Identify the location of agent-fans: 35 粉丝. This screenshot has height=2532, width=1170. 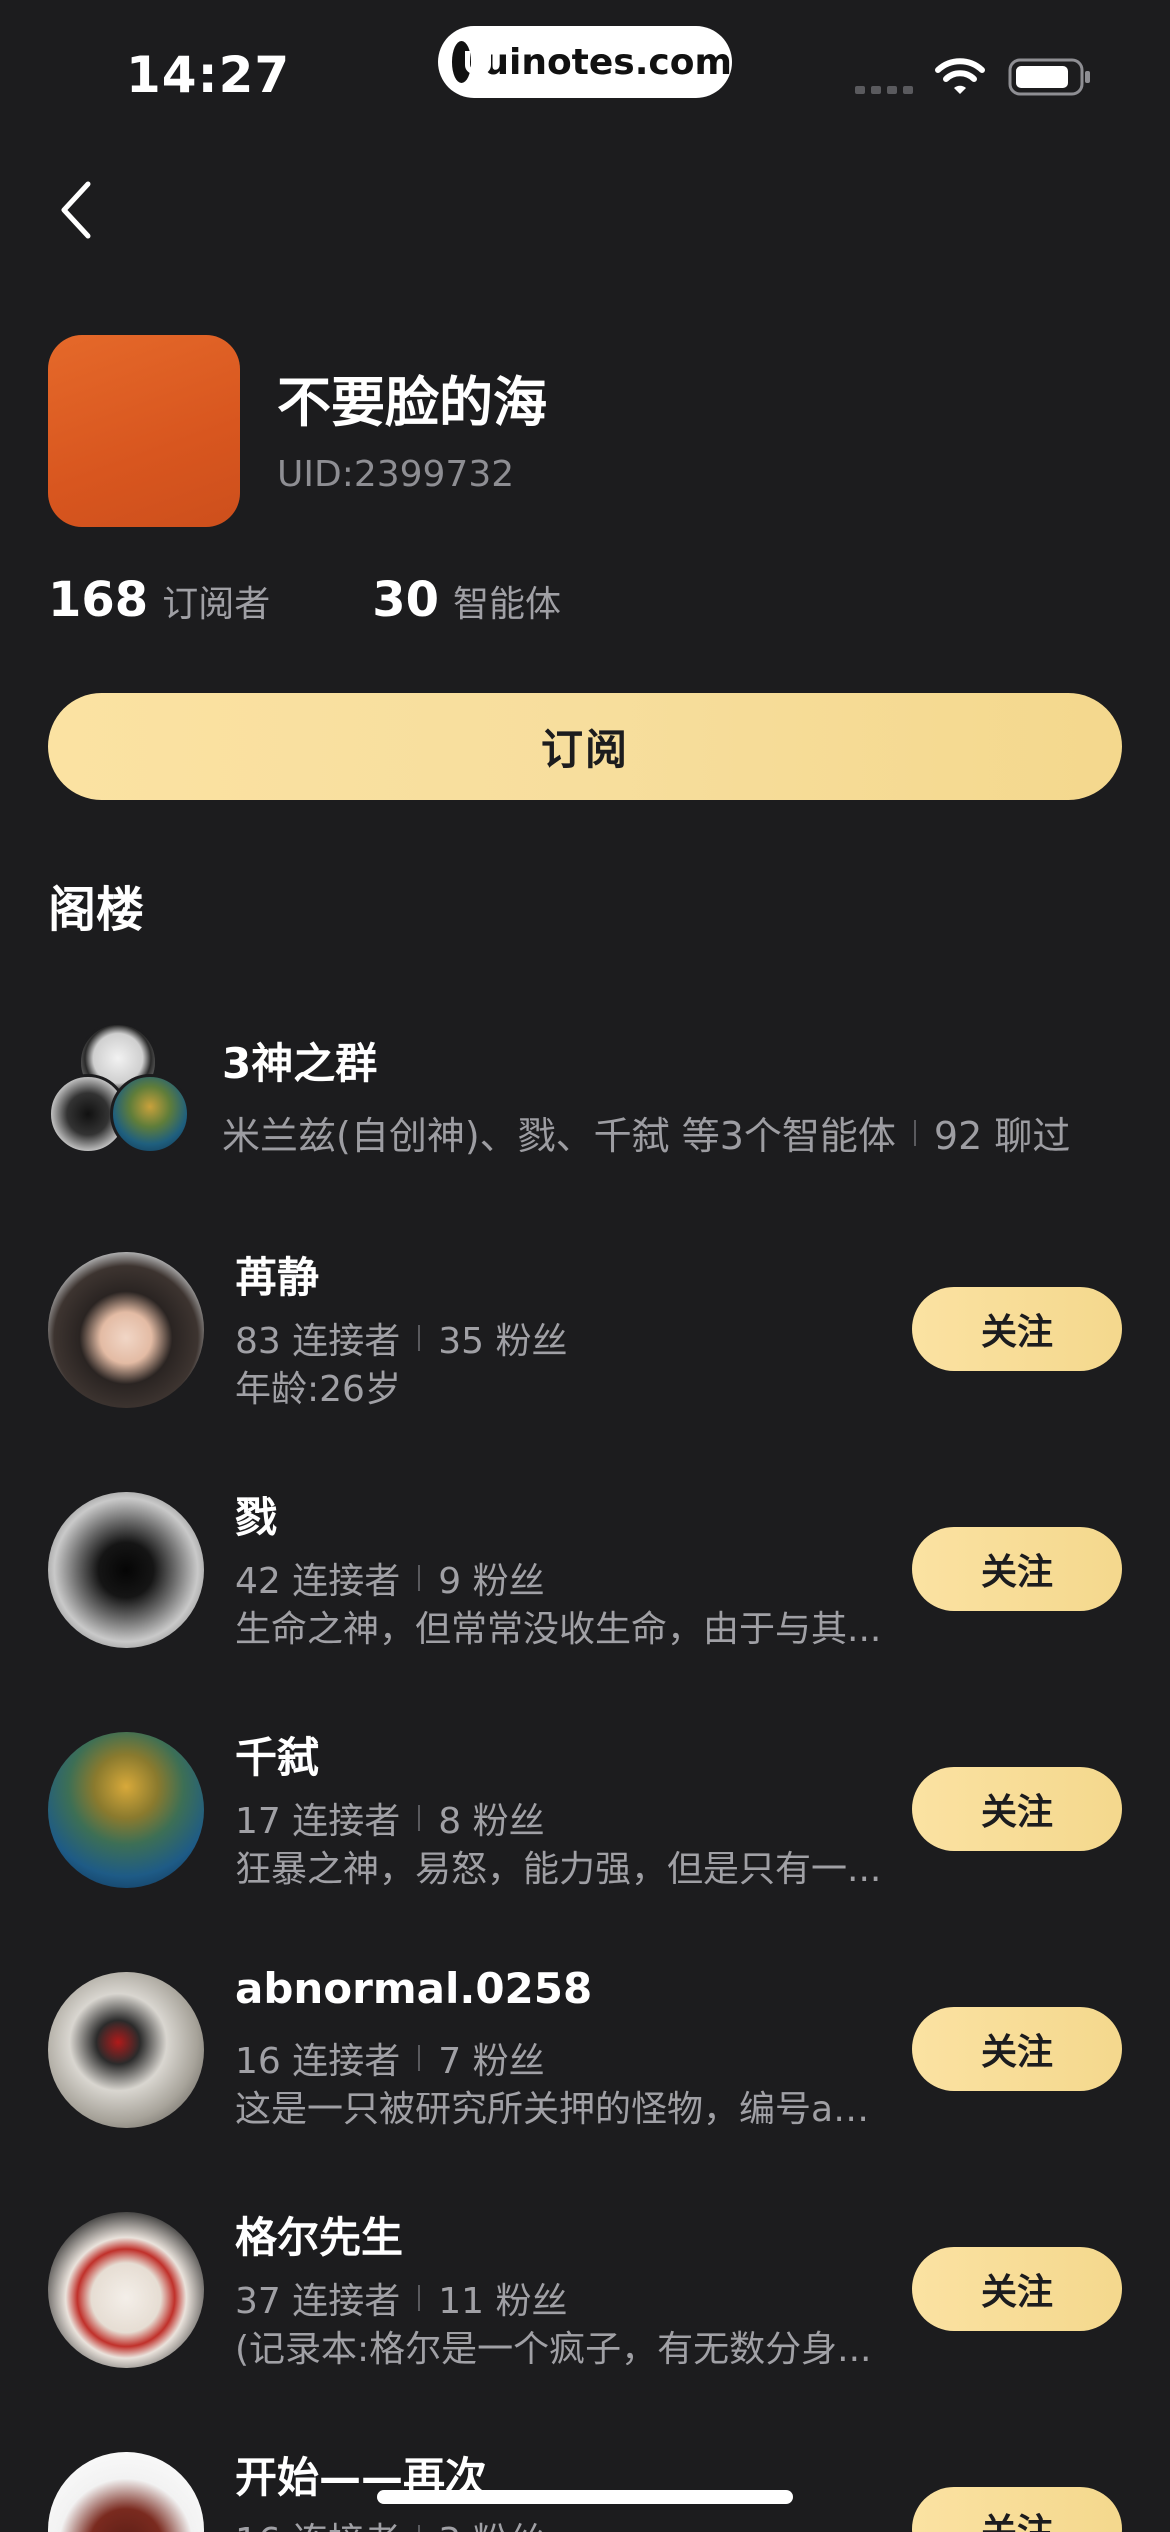
(503, 1341).